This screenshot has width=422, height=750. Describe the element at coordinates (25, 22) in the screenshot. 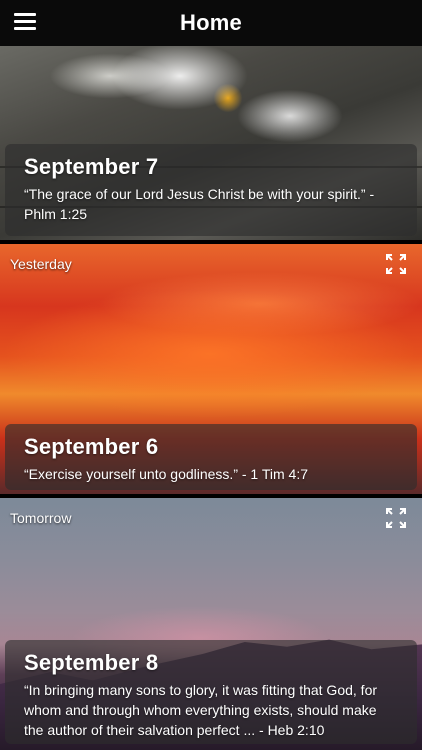

I see `hamburger-menu-icon` at that location.